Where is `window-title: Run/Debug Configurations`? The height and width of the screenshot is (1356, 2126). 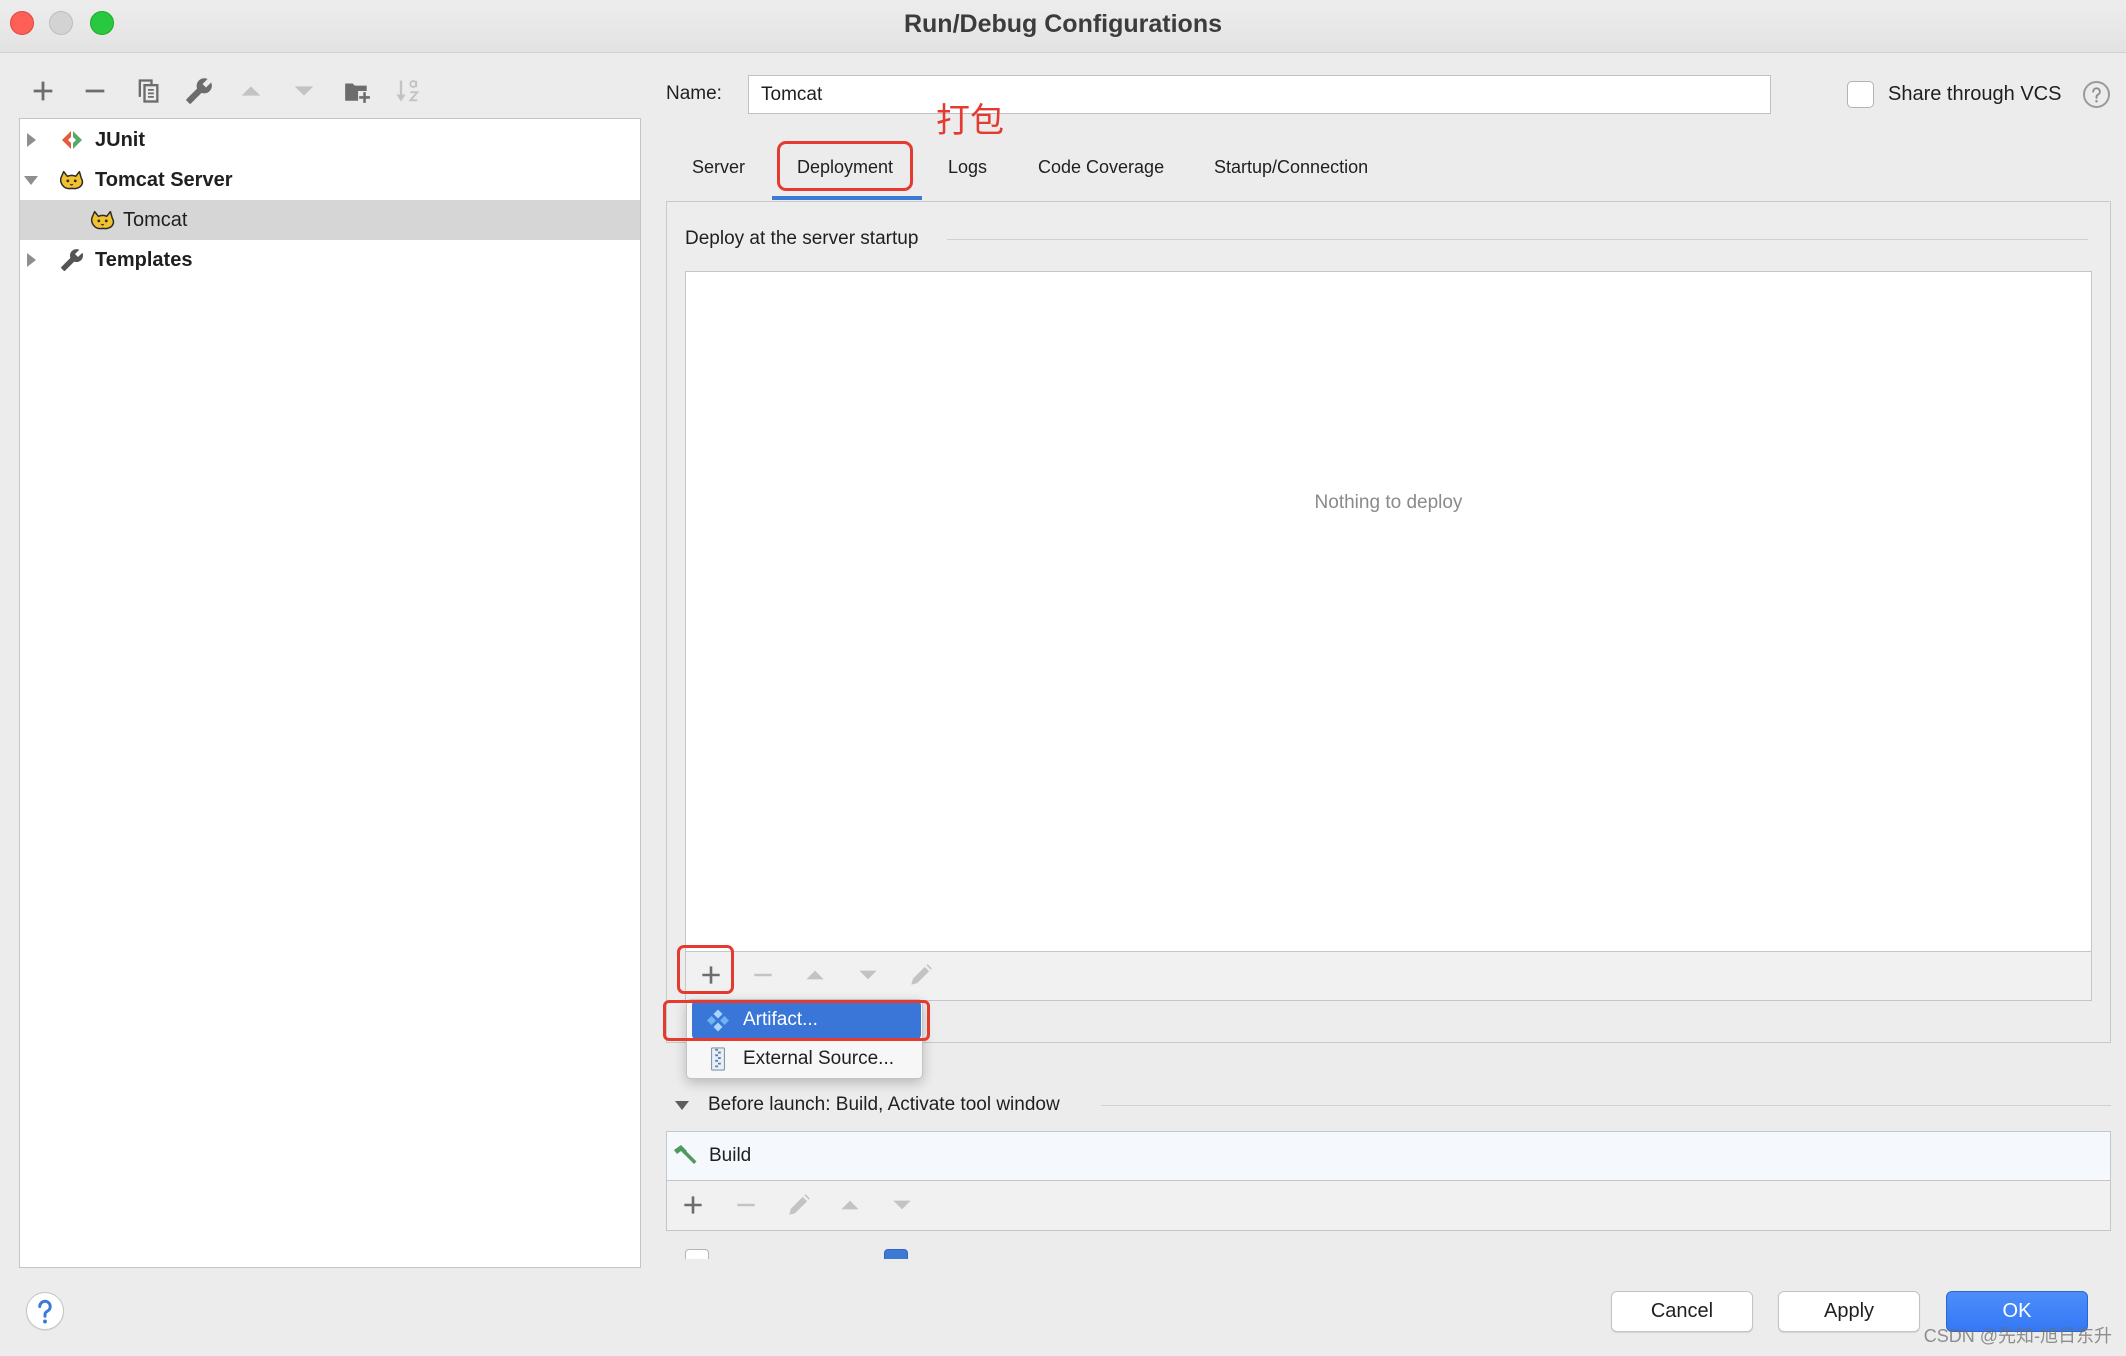 window-title: Run/Debug Configurations is located at coordinates (1063, 24).